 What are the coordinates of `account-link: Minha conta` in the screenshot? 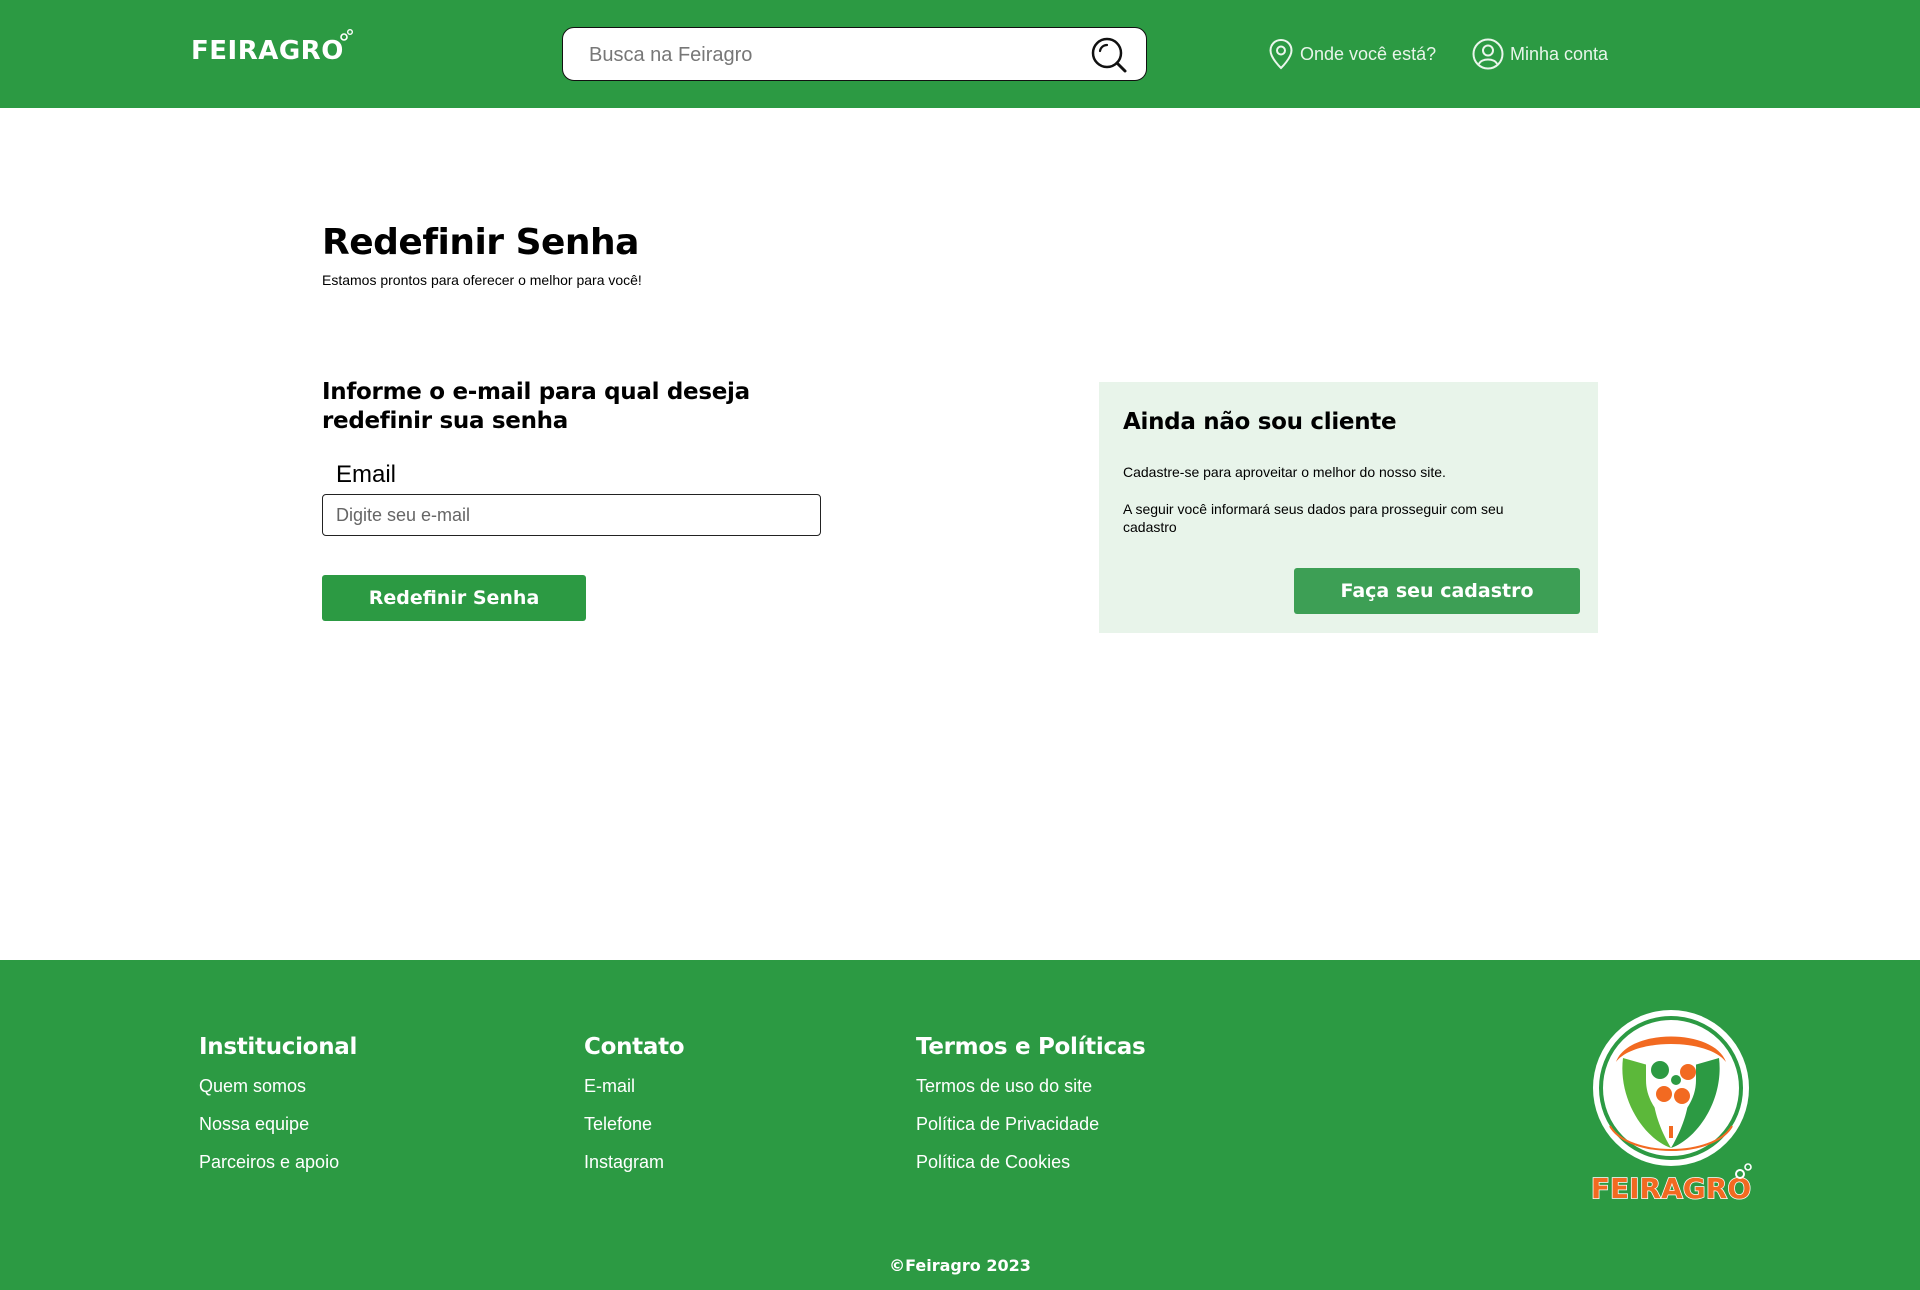 It's located at (1540, 54).